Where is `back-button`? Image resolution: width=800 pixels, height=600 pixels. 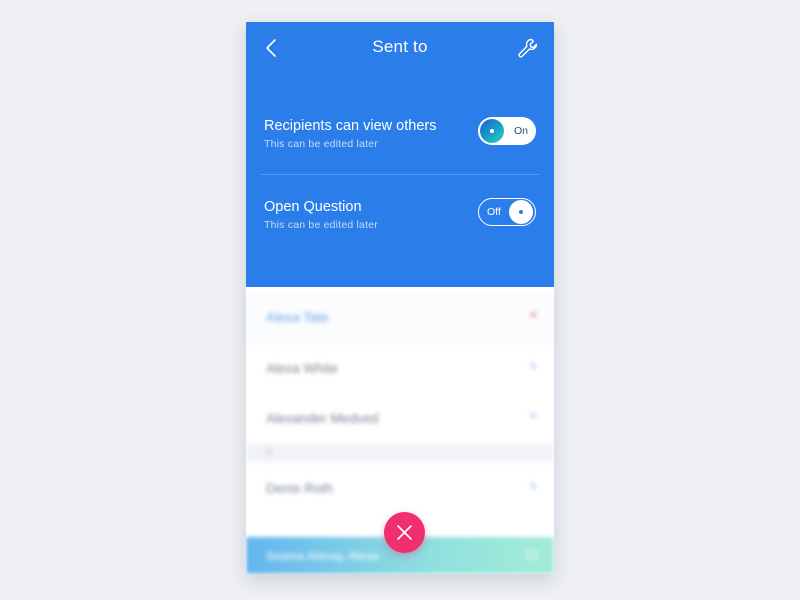
back-button is located at coordinates (272, 48).